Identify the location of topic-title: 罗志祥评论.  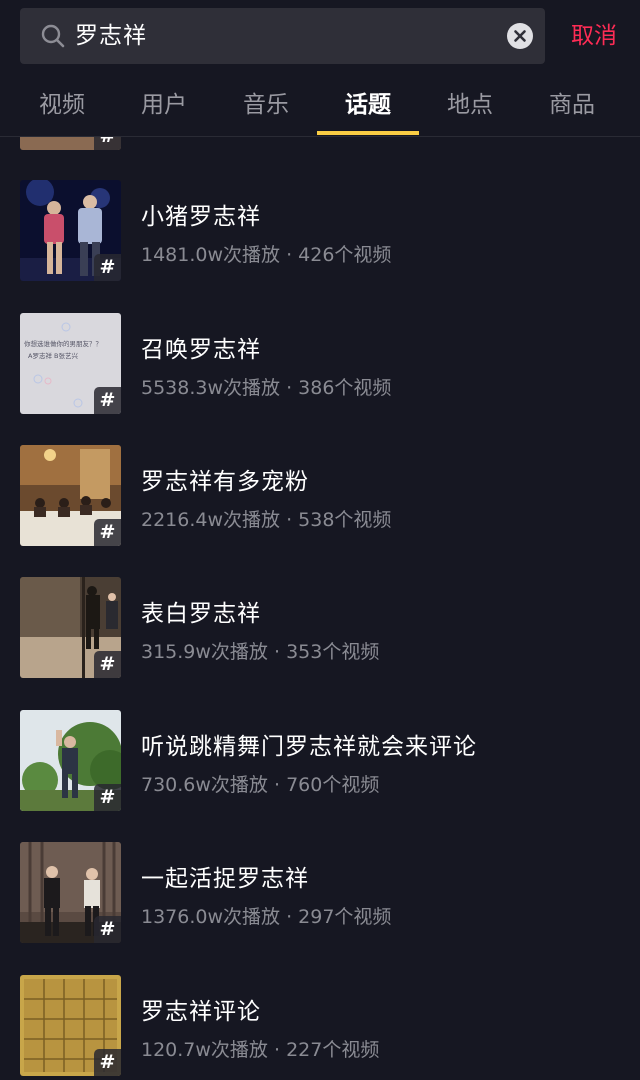
(201, 1012).